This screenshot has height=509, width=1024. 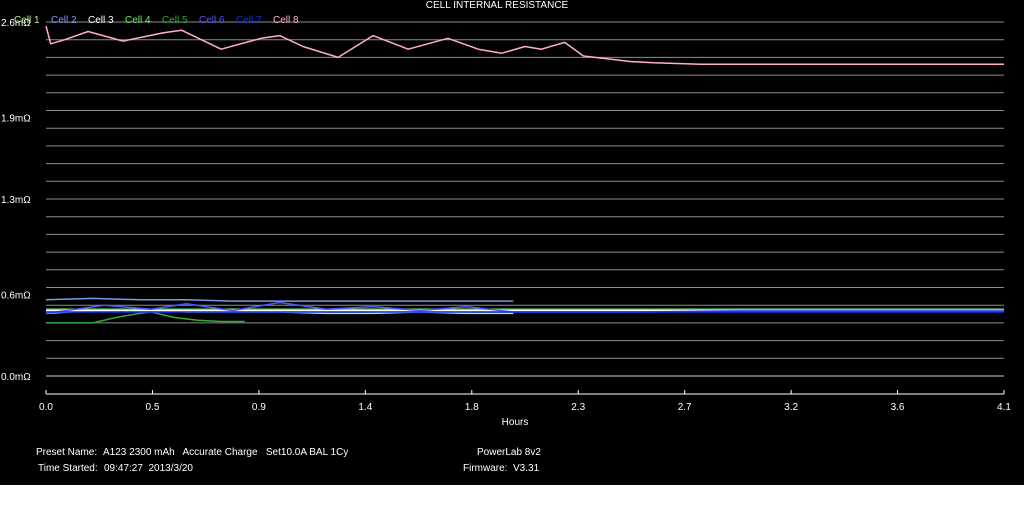 What do you see at coordinates (67, 452) in the screenshot?
I see `preset-name-label: Preset Name:` at bounding box center [67, 452].